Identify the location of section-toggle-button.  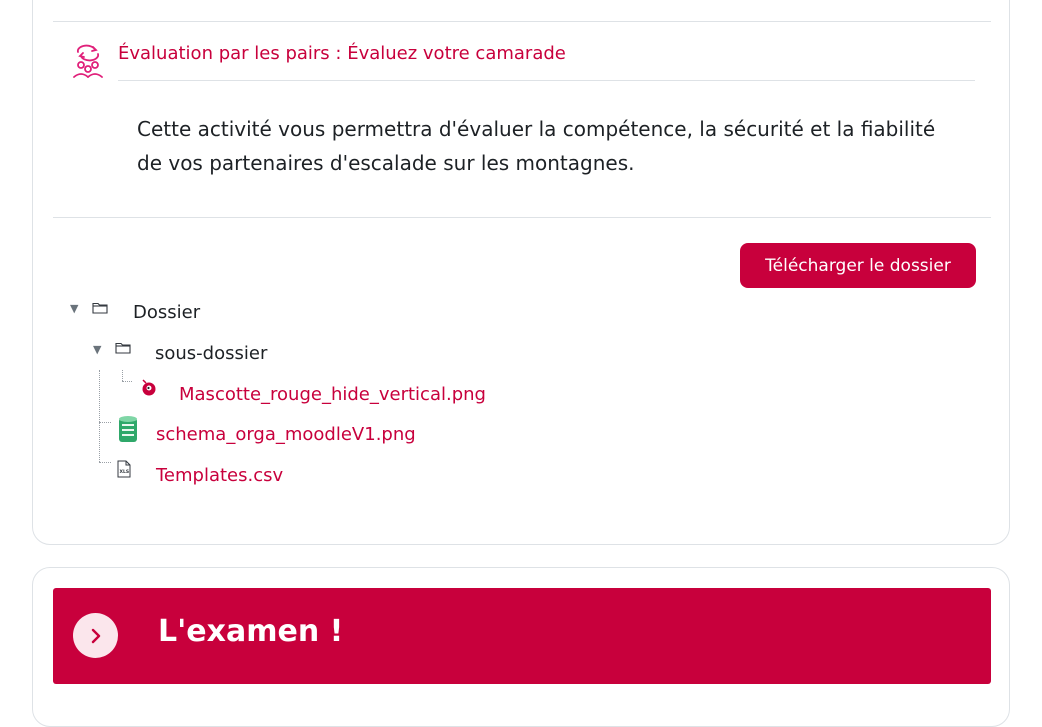
(95, 635).